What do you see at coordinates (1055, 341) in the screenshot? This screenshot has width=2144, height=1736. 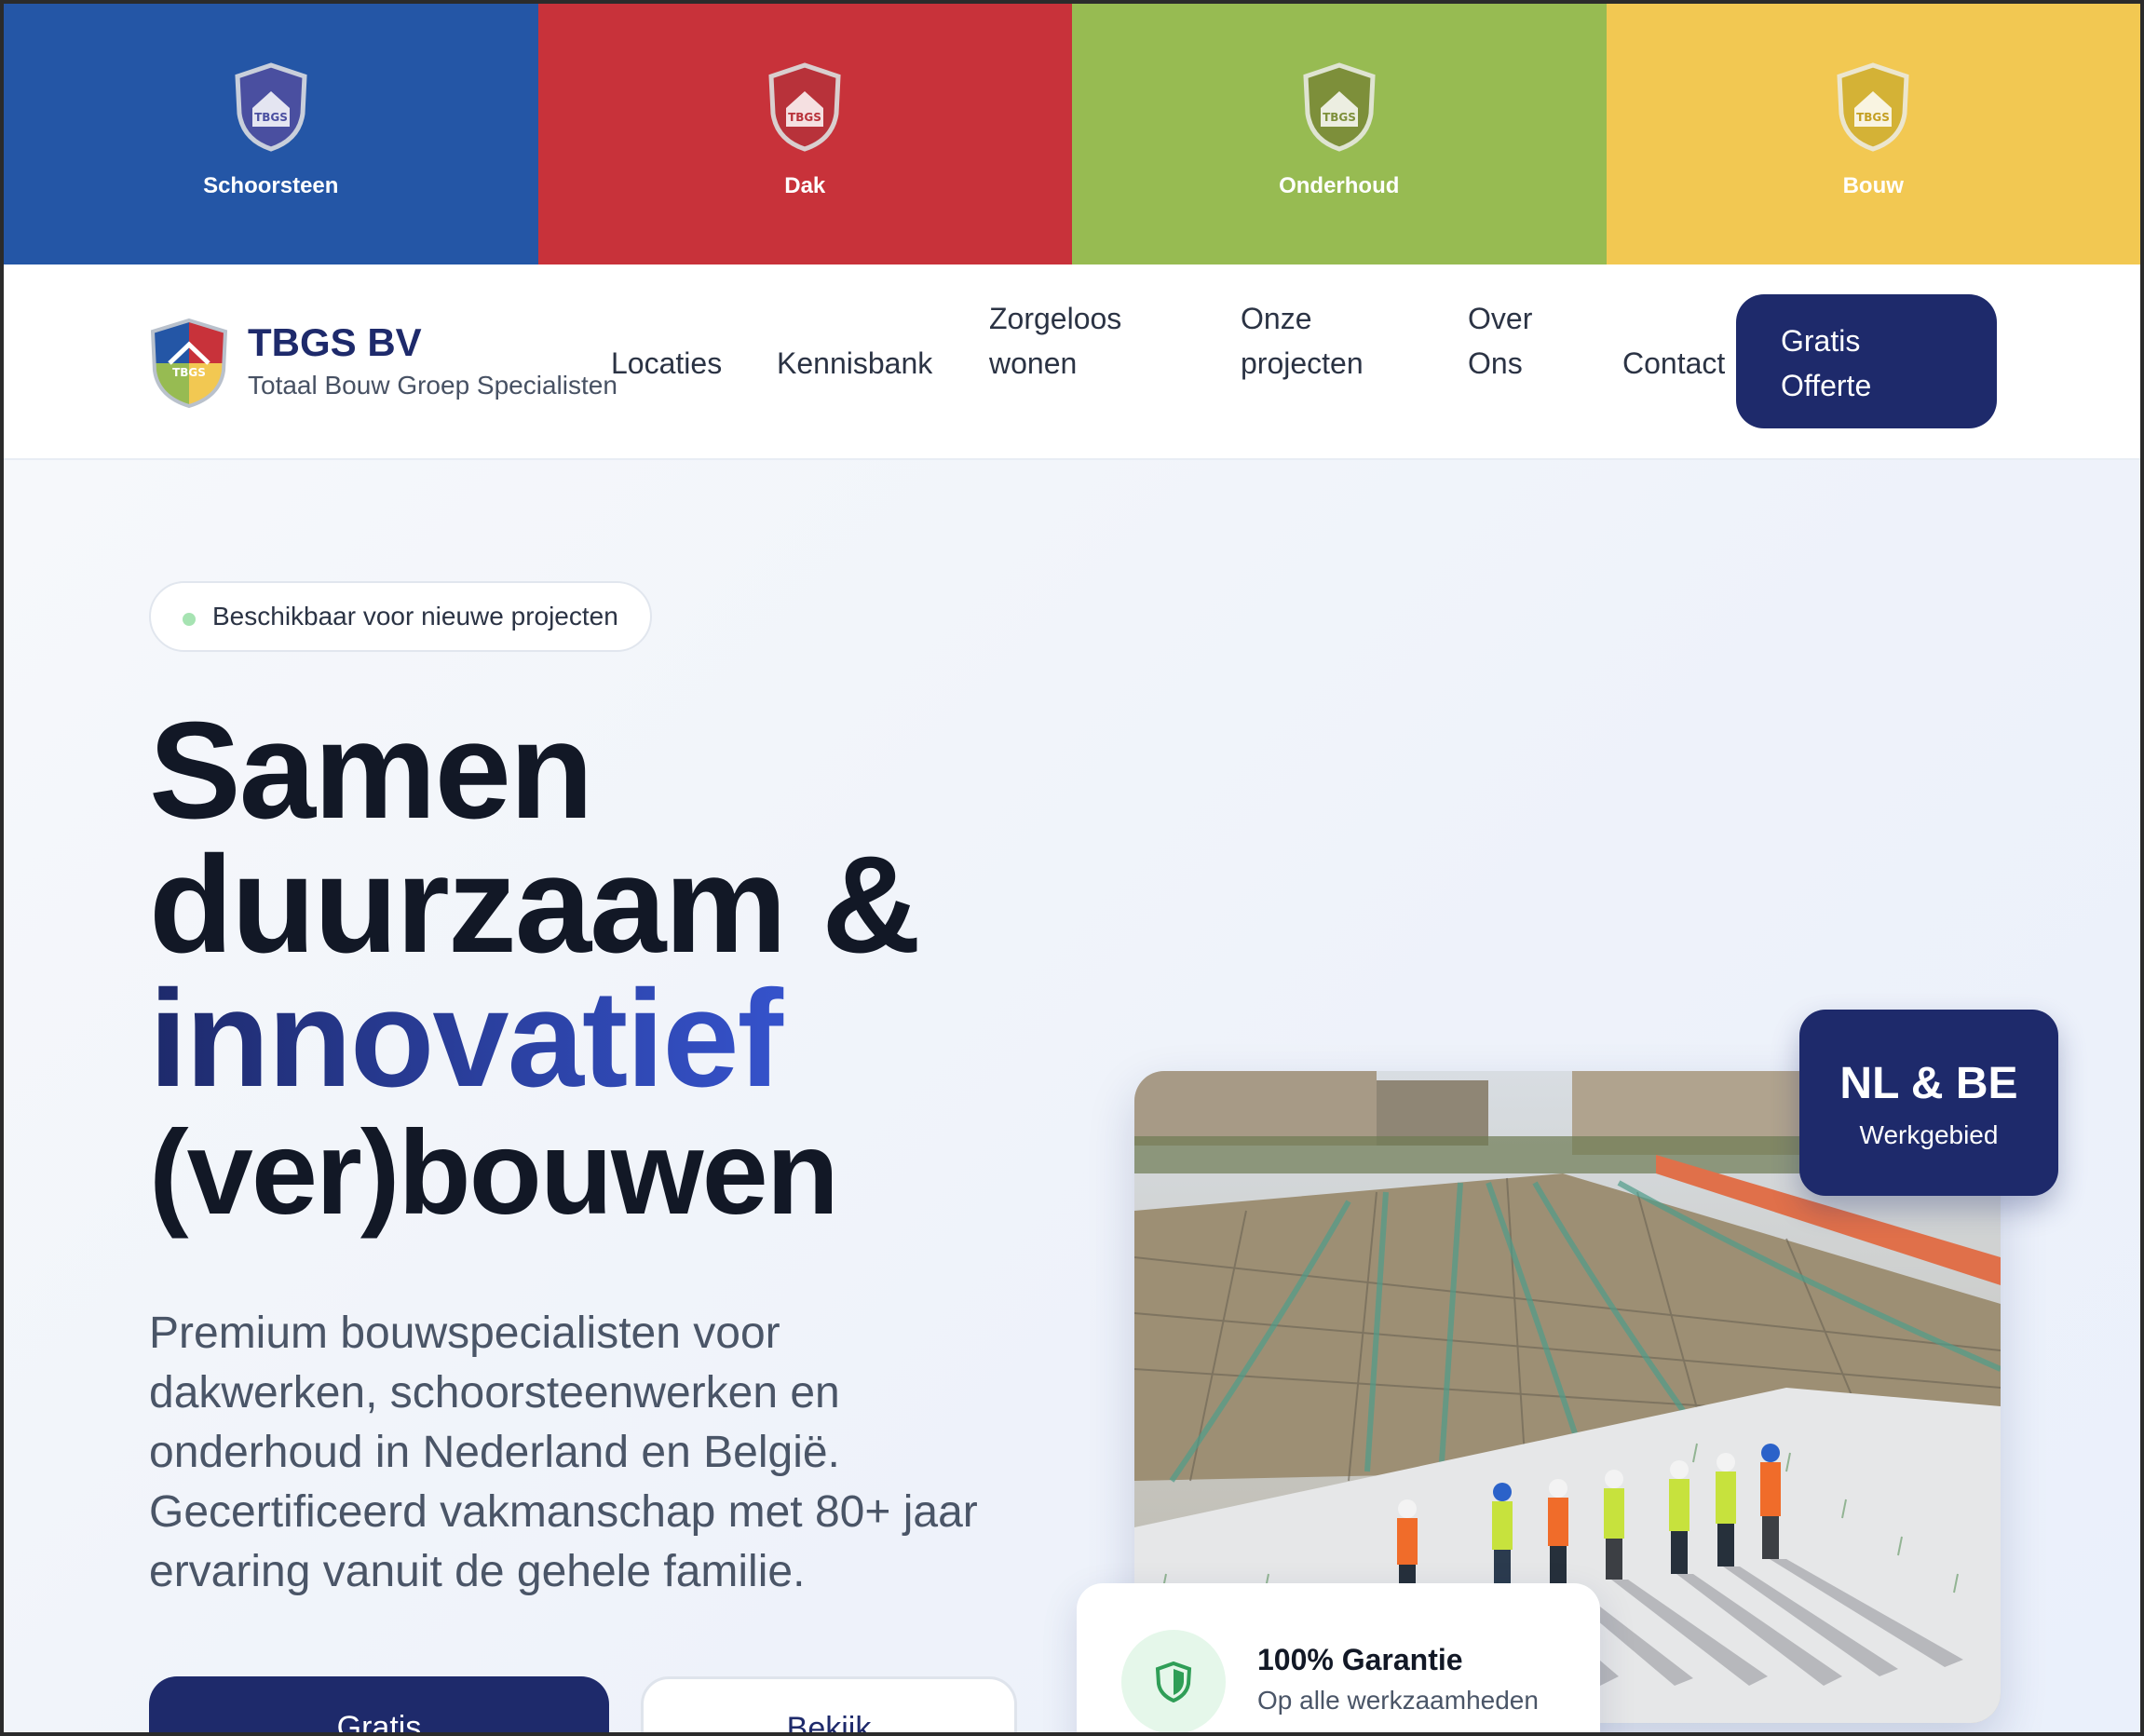 I see `nav-zorgeloos-wonen: Zorgeloos wonen` at bounding box center [1055, 341].